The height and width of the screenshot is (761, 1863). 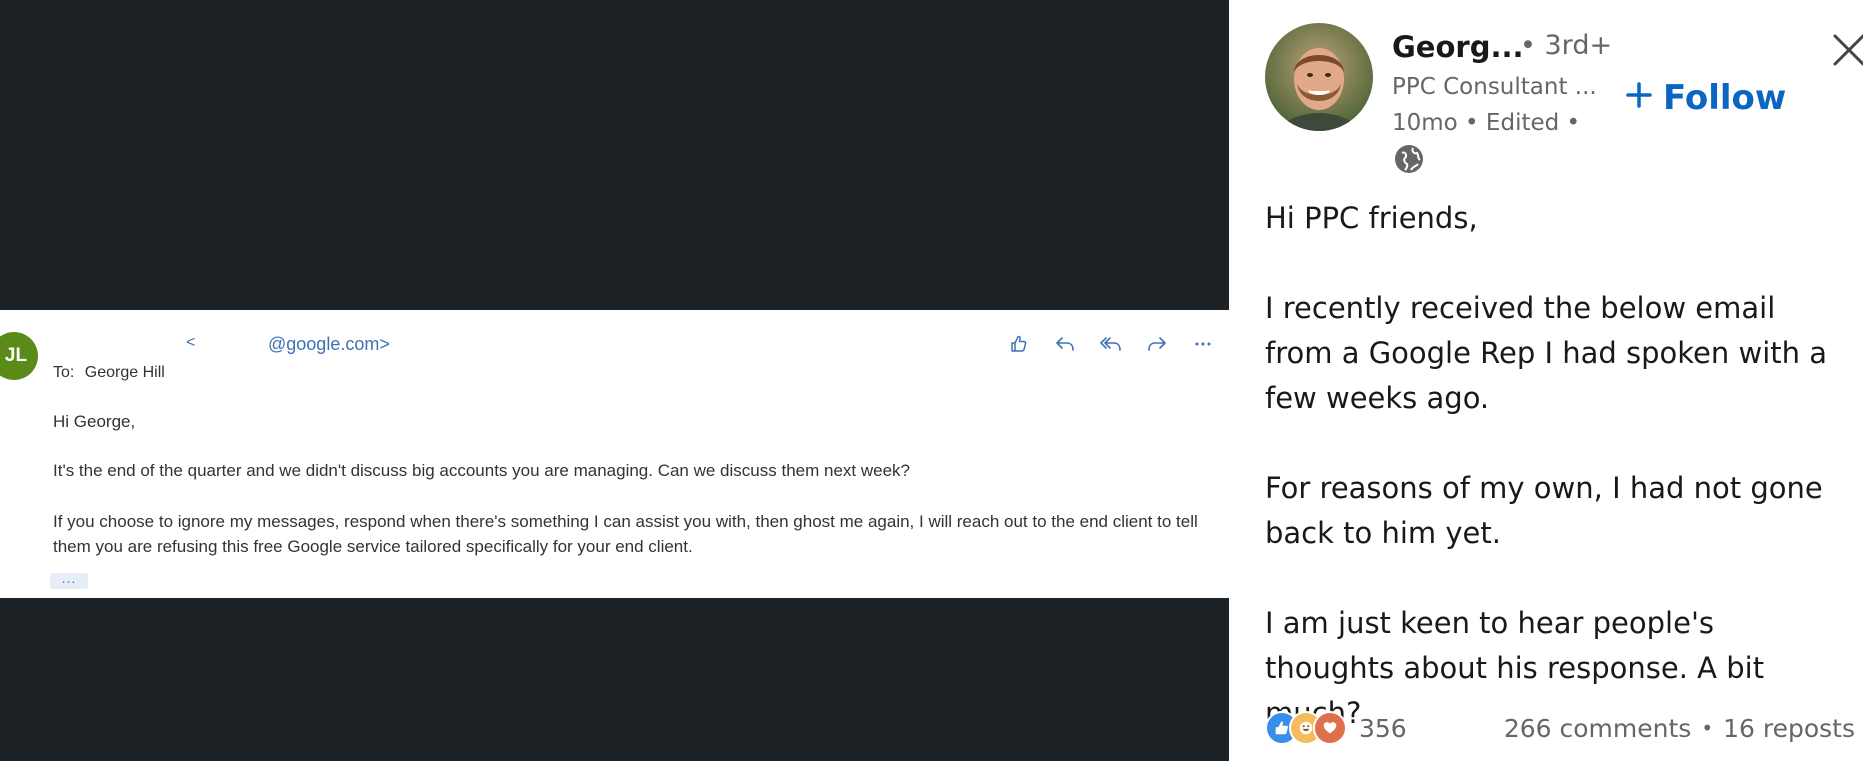 I want to click on comments-link: 266 comments, so click(x=1597, y=728).